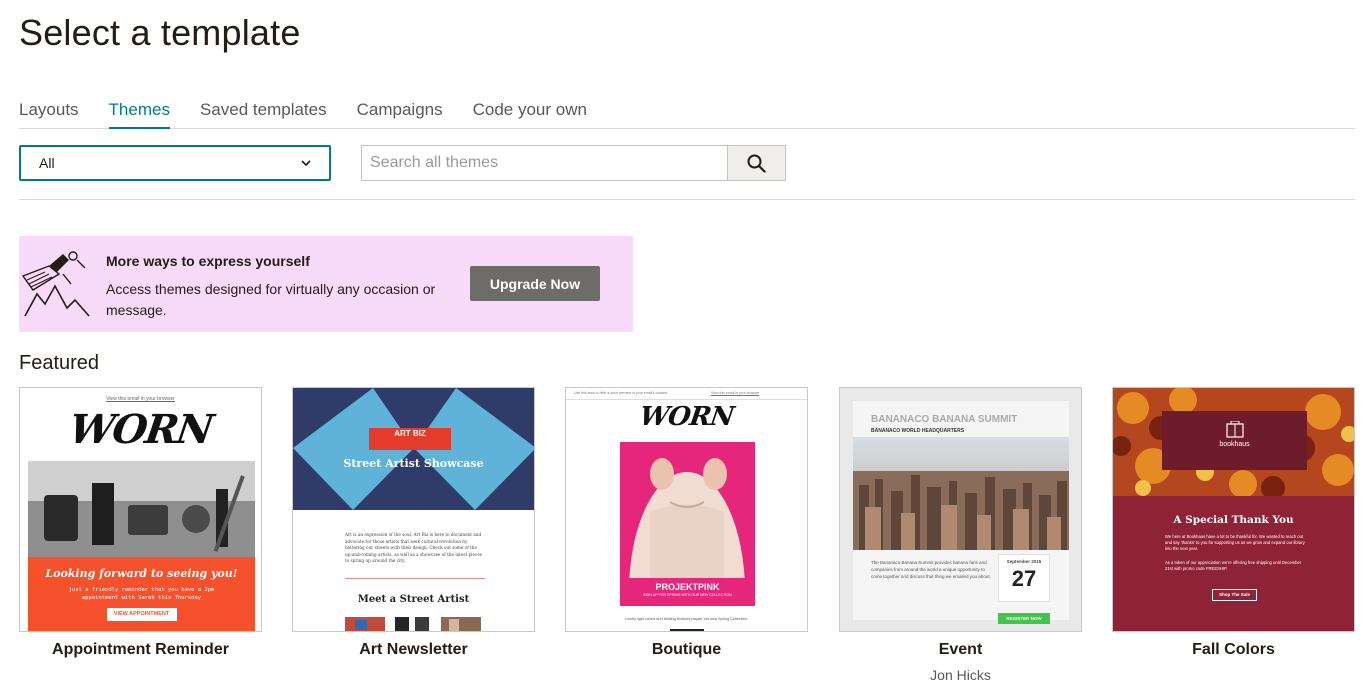  I want to click on tab-code-your-own: Code your own, so click(530, 112).